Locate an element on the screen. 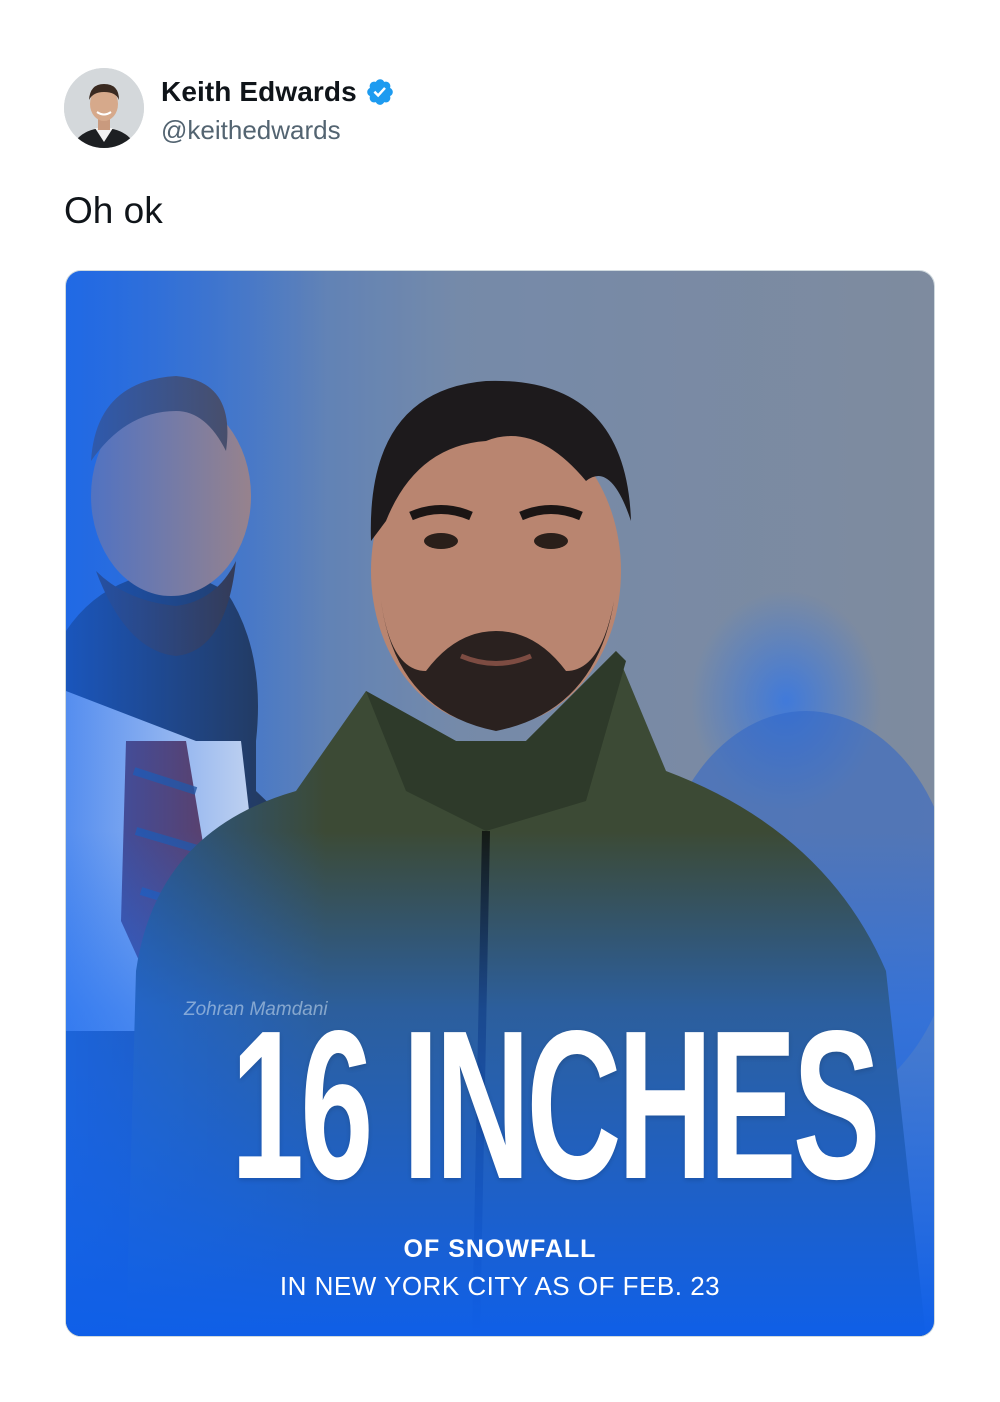  avatar-image is located at coordinates (104, 108).